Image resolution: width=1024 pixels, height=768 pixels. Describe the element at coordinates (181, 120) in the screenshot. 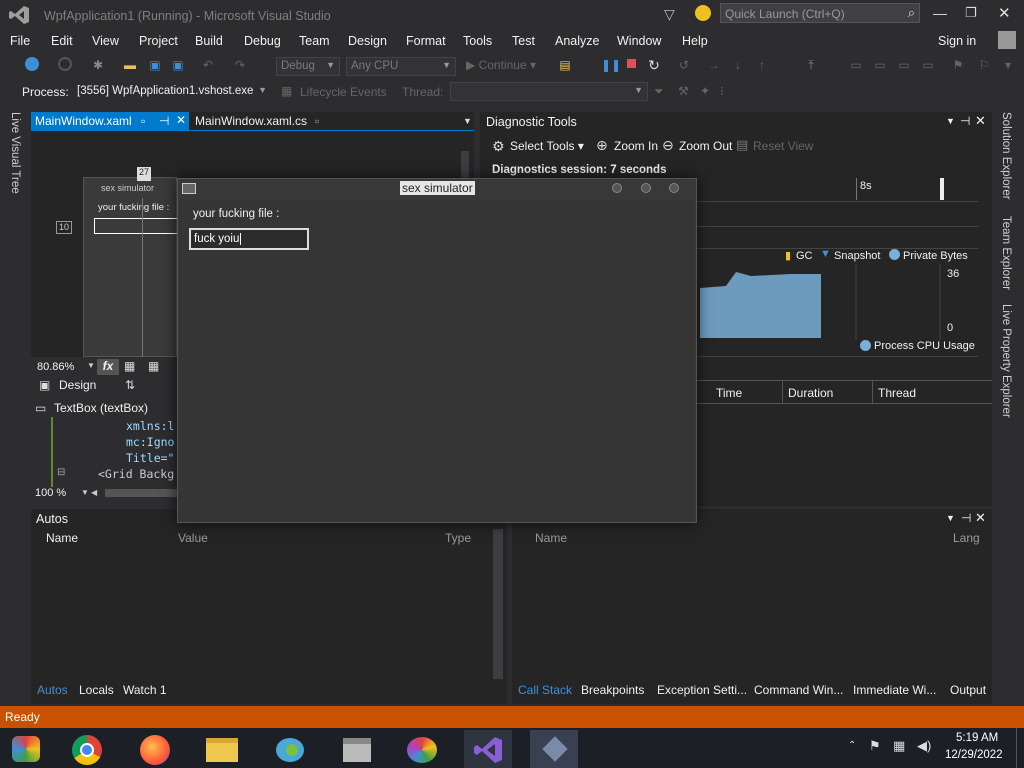

I see `close-tab-icon: ✕` at that location.